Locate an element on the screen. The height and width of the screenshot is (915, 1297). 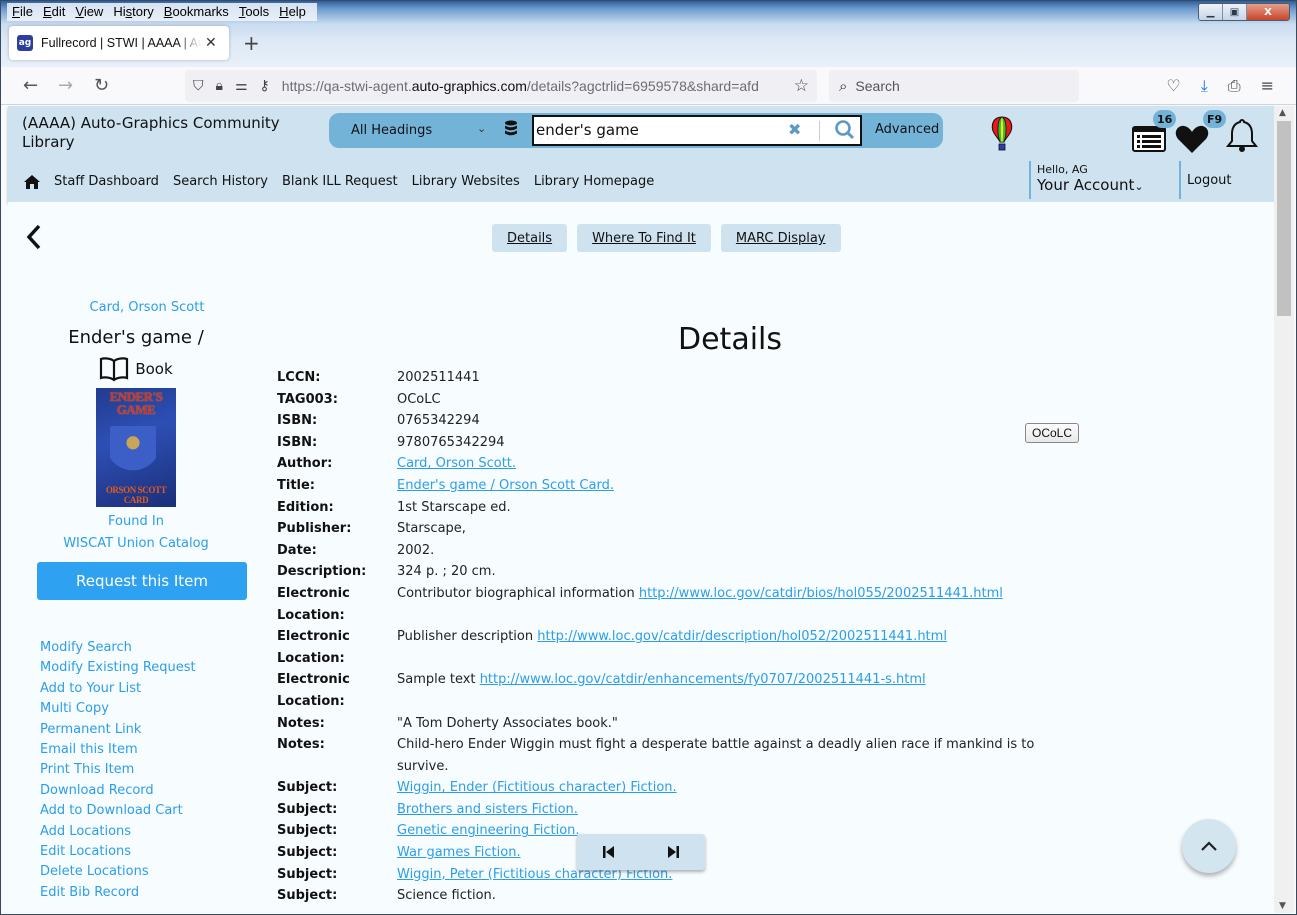
tab-where-to-find-it: Where To Find It is located at coordinates (644, 238).